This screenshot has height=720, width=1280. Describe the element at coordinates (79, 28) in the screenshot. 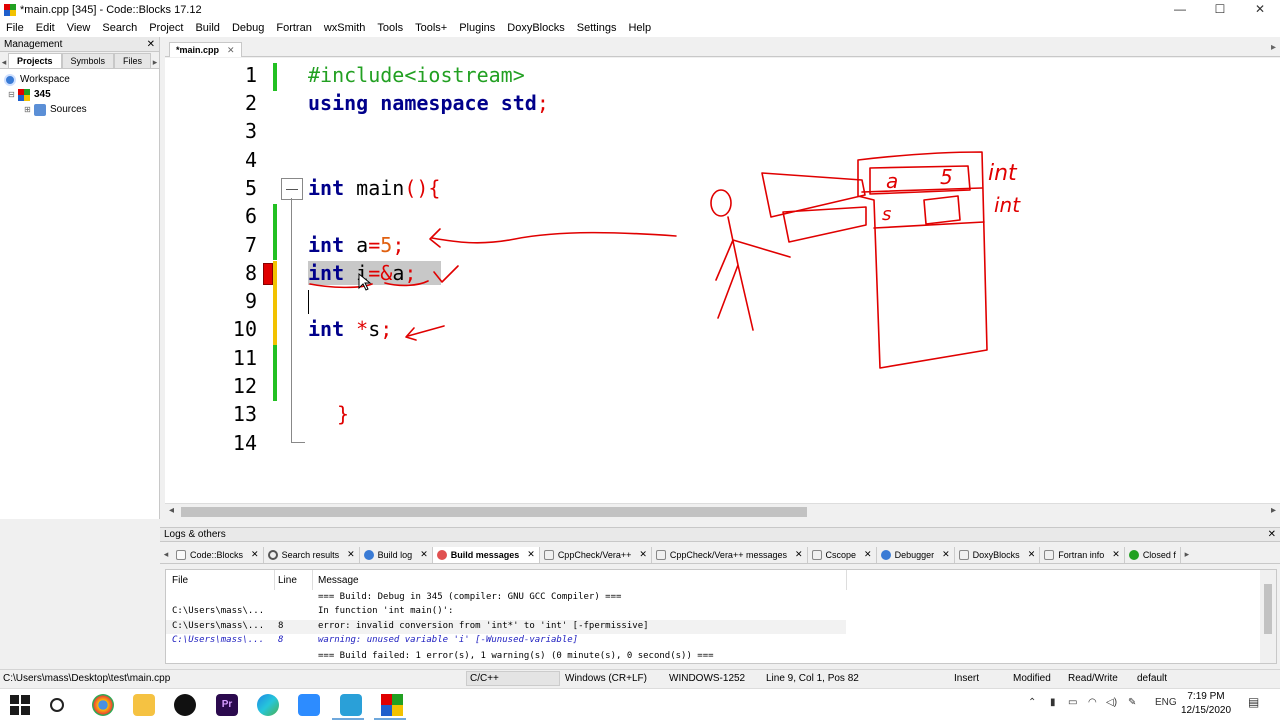

I see `menu-view: View` at that location.